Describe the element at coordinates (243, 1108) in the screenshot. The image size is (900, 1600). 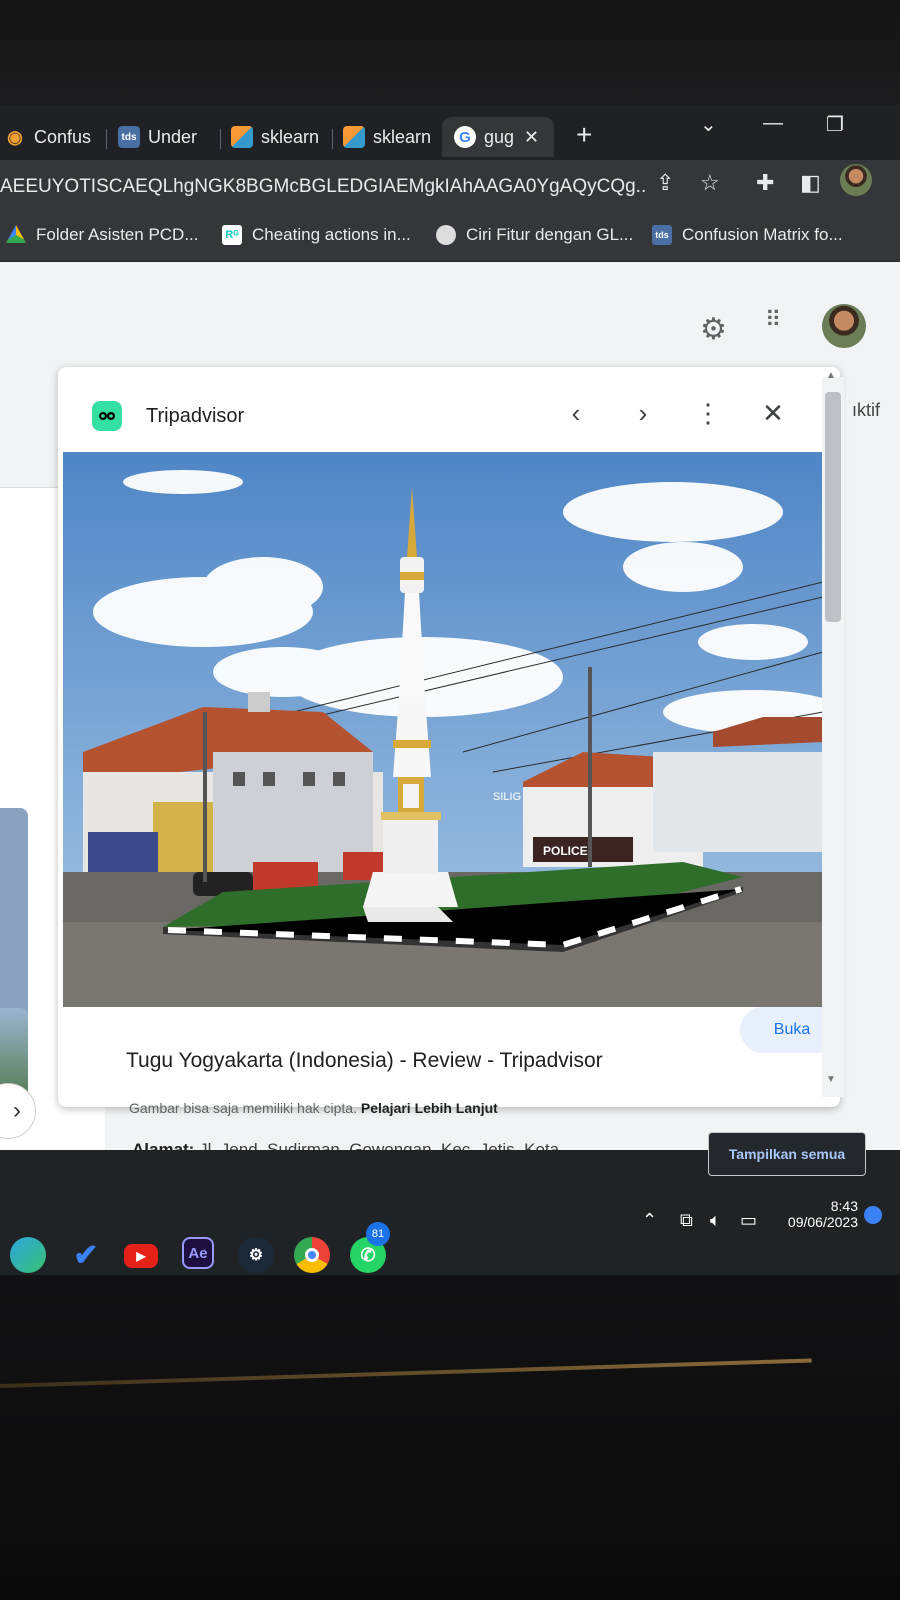
I see `copyright-text: Gambar bisa saja memiliki hak cipta.` at that location.